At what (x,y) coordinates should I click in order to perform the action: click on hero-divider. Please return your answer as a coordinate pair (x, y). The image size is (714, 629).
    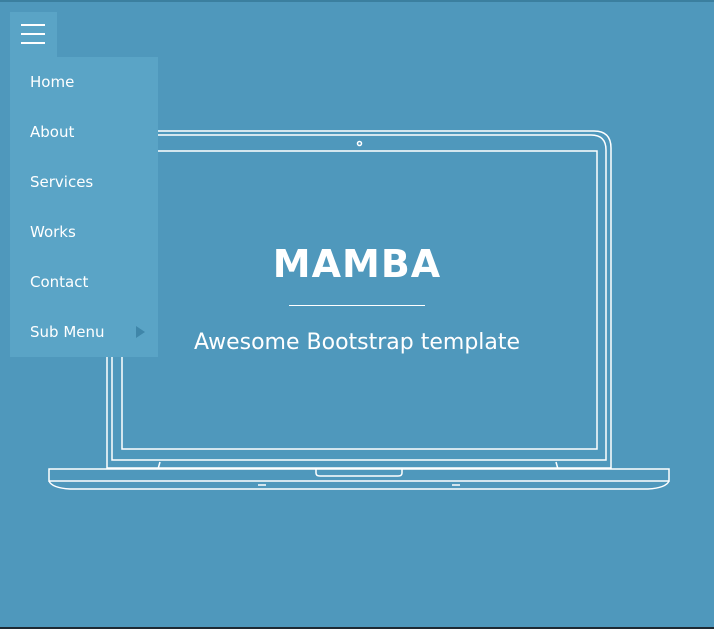
    Looking at the image, I should click on (357, 305).